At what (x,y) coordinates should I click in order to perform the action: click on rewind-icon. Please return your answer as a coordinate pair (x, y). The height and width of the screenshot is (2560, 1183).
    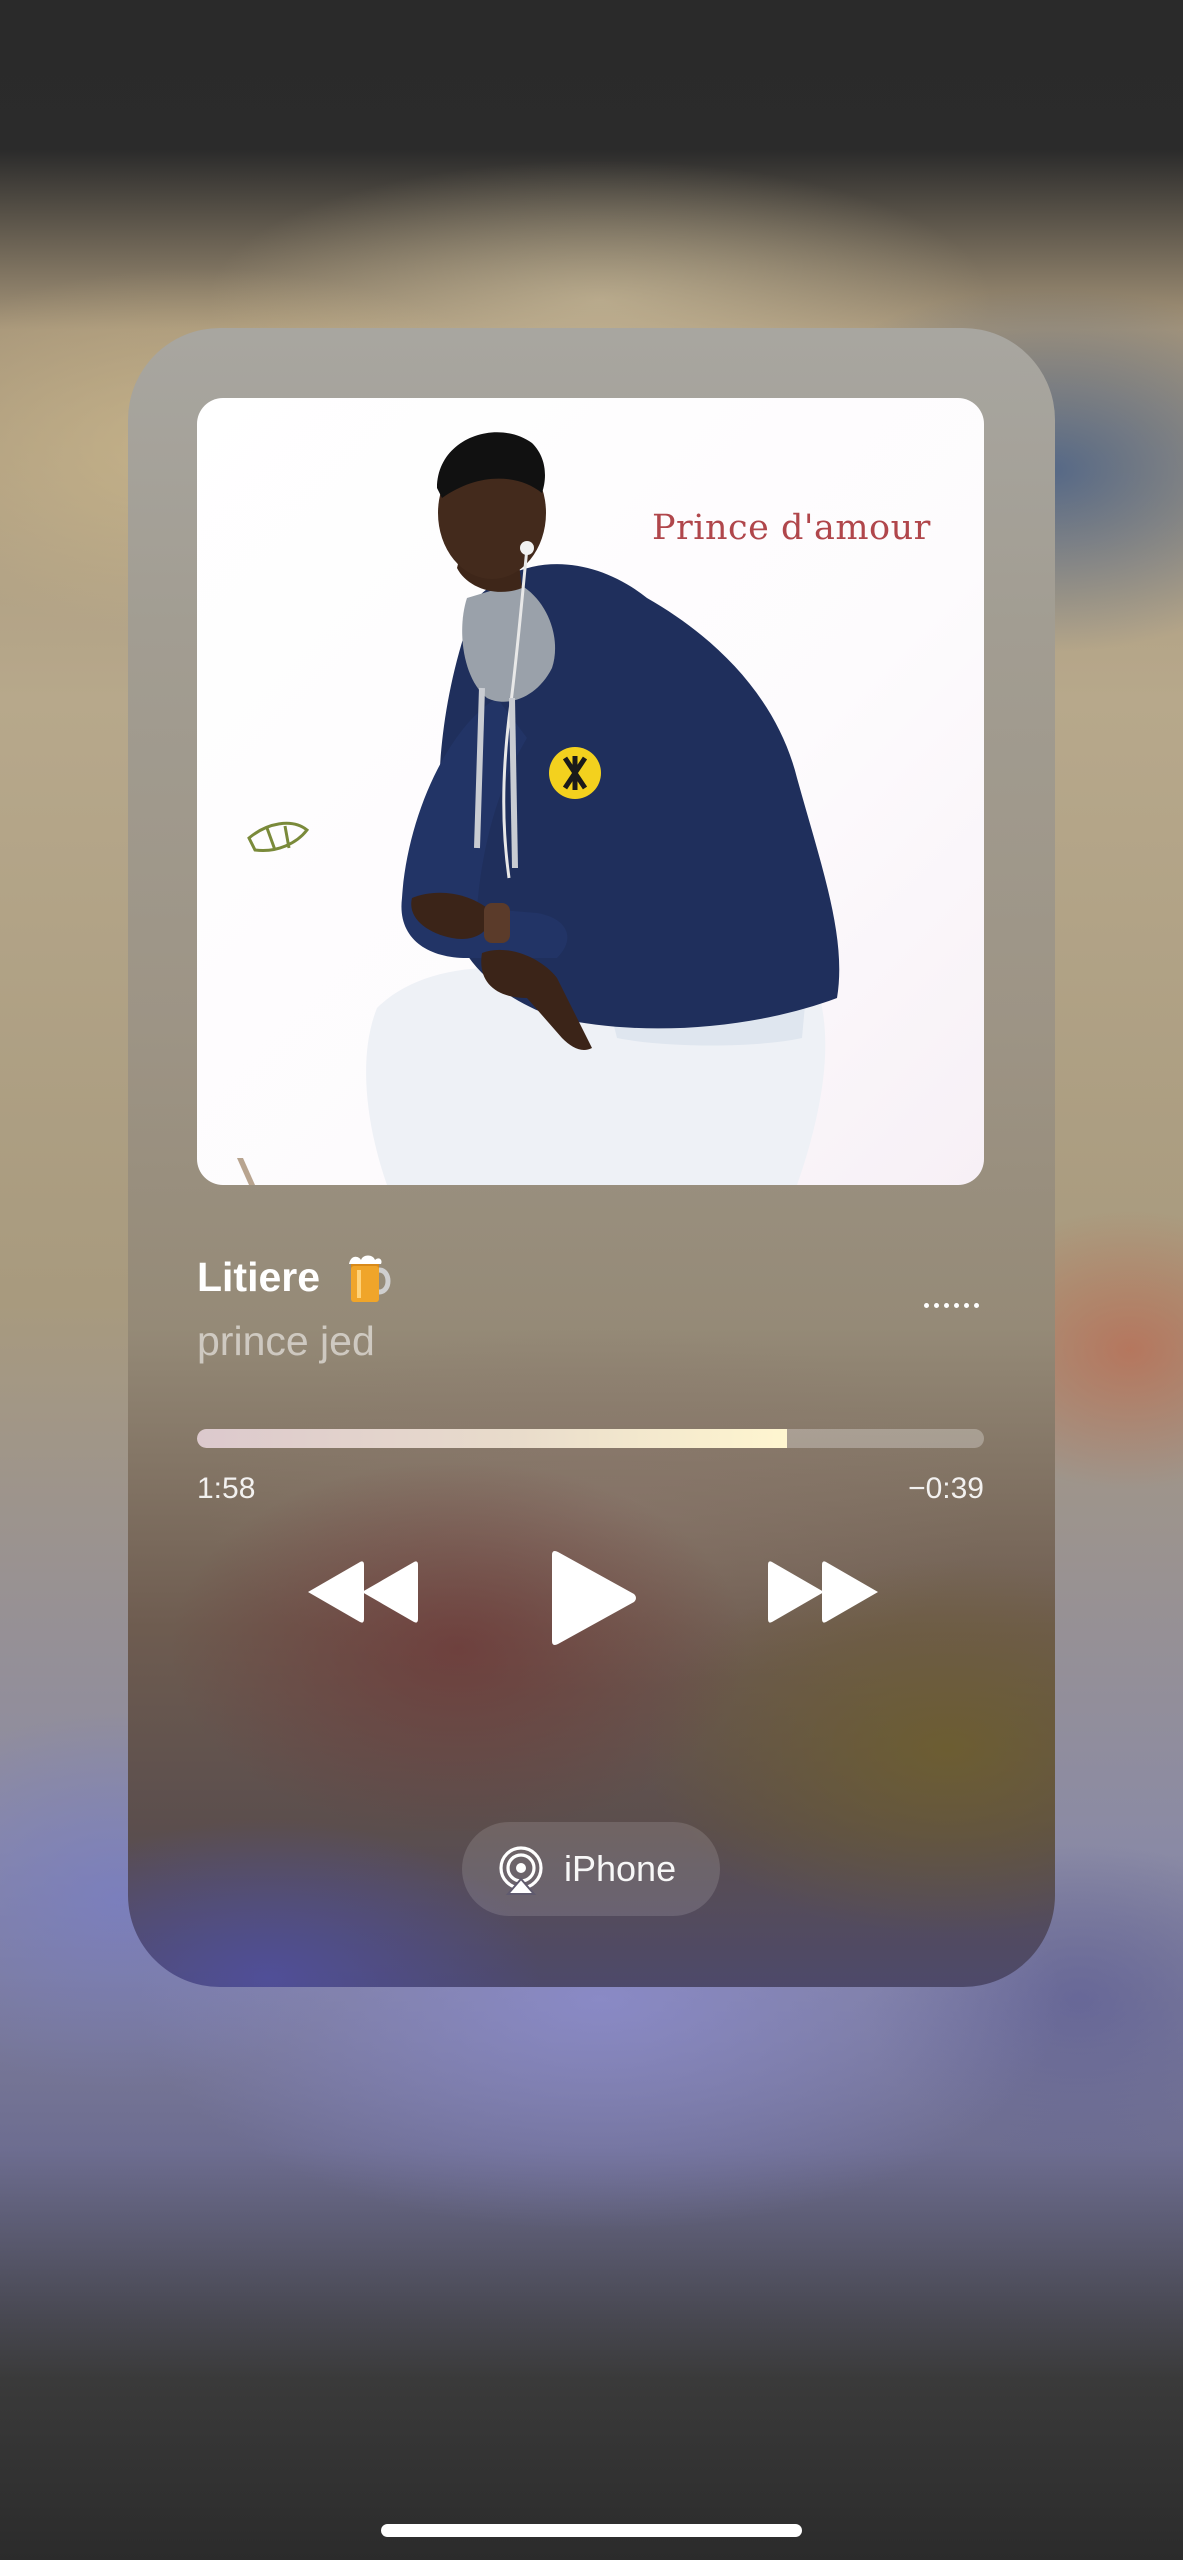
    Looking at the image, I should click on (363, 1592).